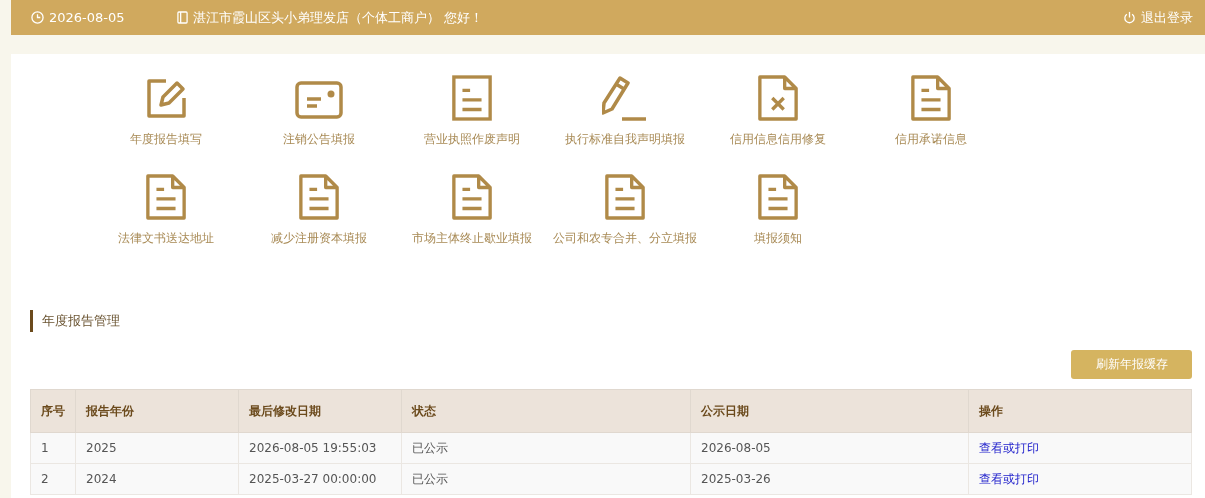 The image size is (1205, 498). What do you see at coordinates (471, 222) in the screenshot?
I see `menu-tile: 市场主体终止歇业填报` at bounding box center [471, 222].